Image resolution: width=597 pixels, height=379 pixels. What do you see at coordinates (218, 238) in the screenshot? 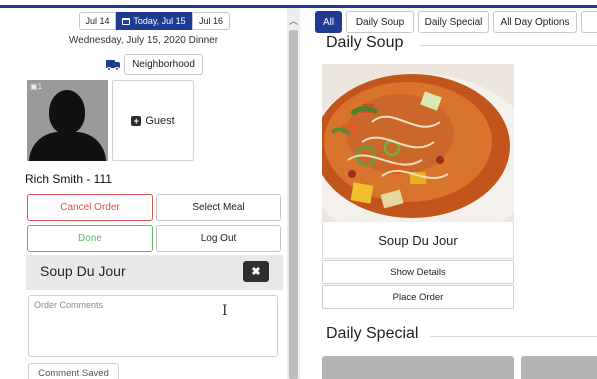
I see `log-out-button: Log Out` at bounding box center [218, 238].